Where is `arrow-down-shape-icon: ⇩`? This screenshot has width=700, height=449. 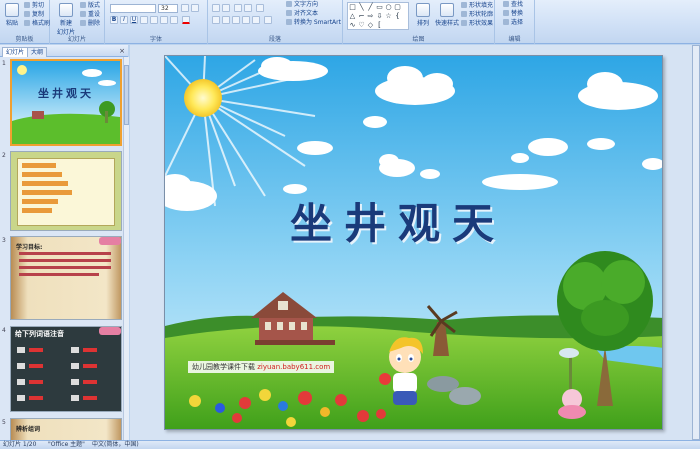
arrow-down-shape-icon: ⇩ is located at coordinates (379, 16).